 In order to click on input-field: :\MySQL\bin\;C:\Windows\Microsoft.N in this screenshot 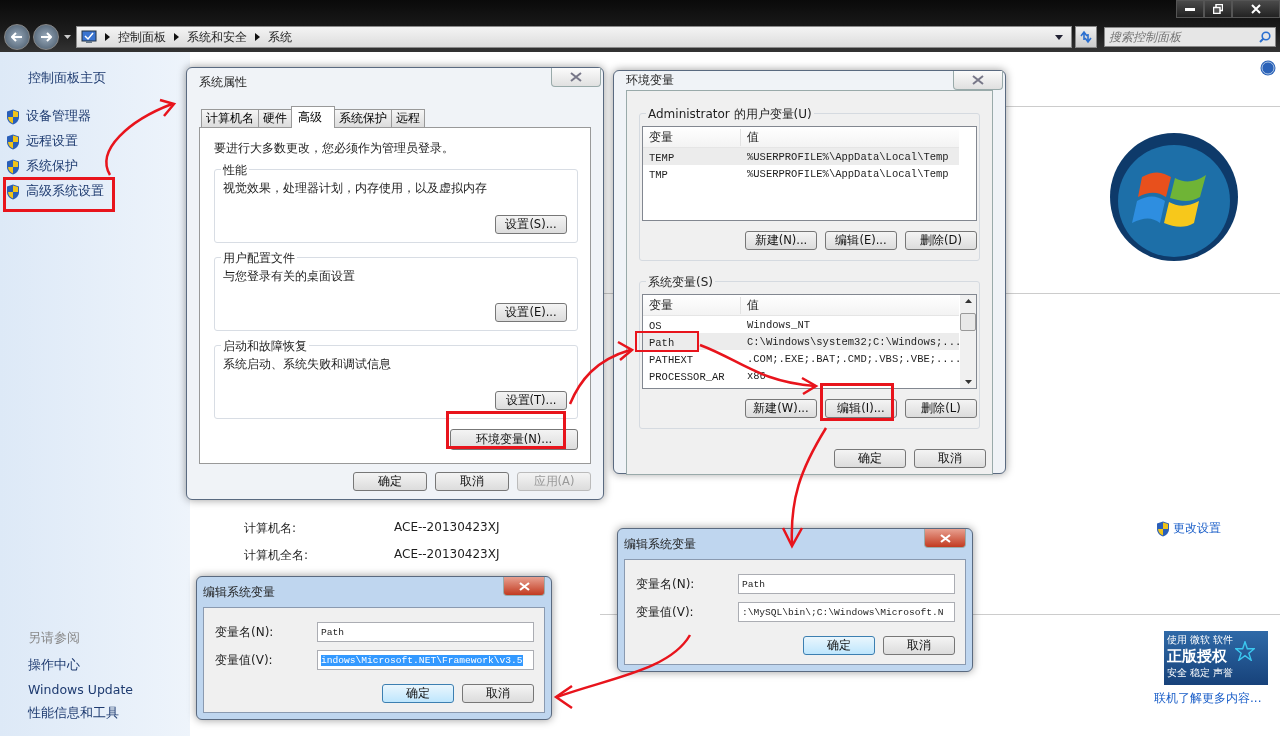, I will do `click(846, 612)`.